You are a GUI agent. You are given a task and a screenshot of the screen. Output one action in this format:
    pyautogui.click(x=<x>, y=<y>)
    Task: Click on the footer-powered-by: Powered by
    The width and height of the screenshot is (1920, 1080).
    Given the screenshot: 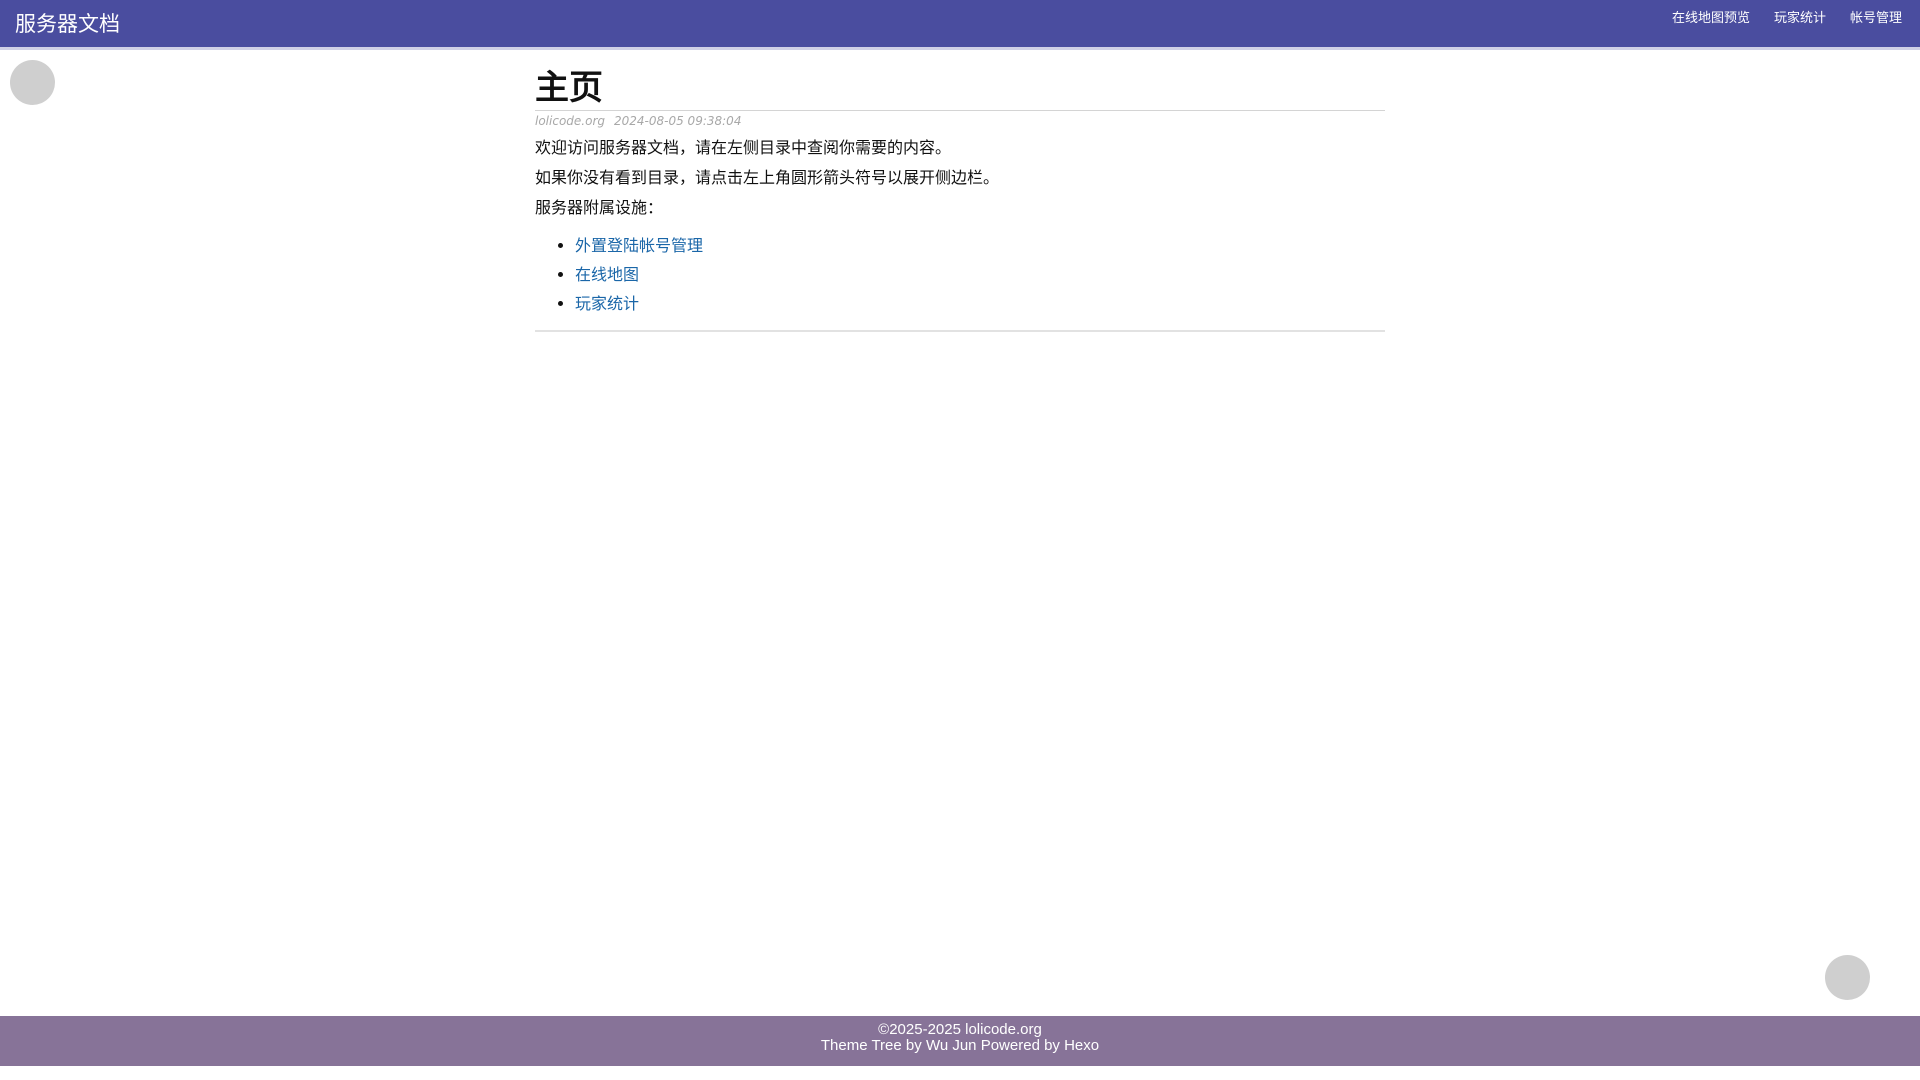 What is the action you would take?
    pyautogui.click(x=1020, y=1045)
    